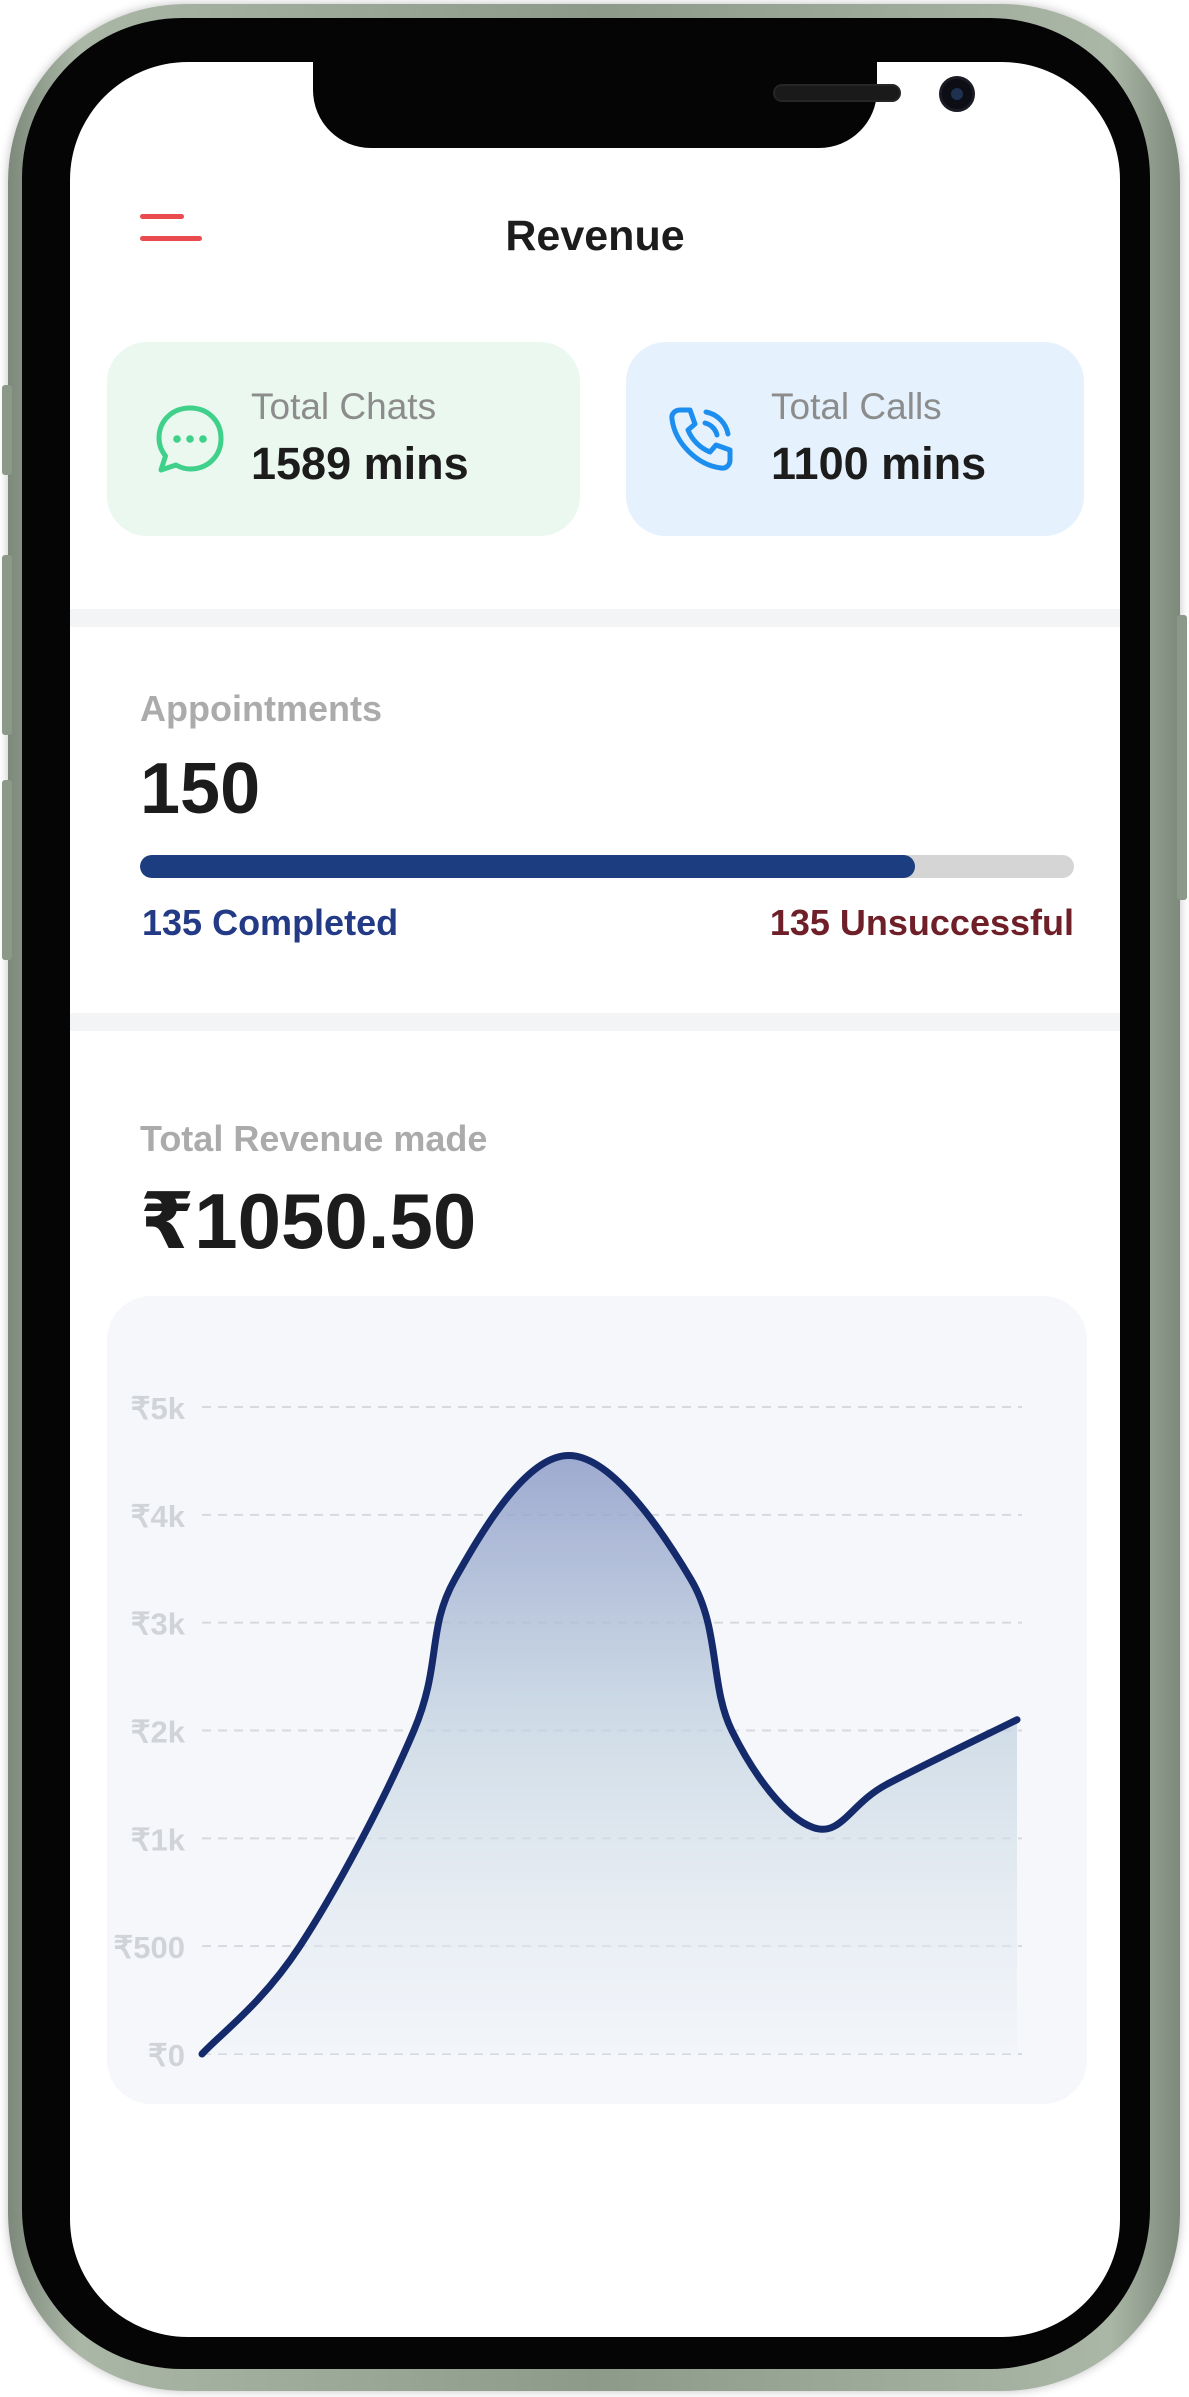 The width and height of the screenshot is (1189, 2397). What do you see at coordinates (158, 1839) in the screenshot?
I see `y-tick-label: ₹1k` at bounding box center [158, 1839].